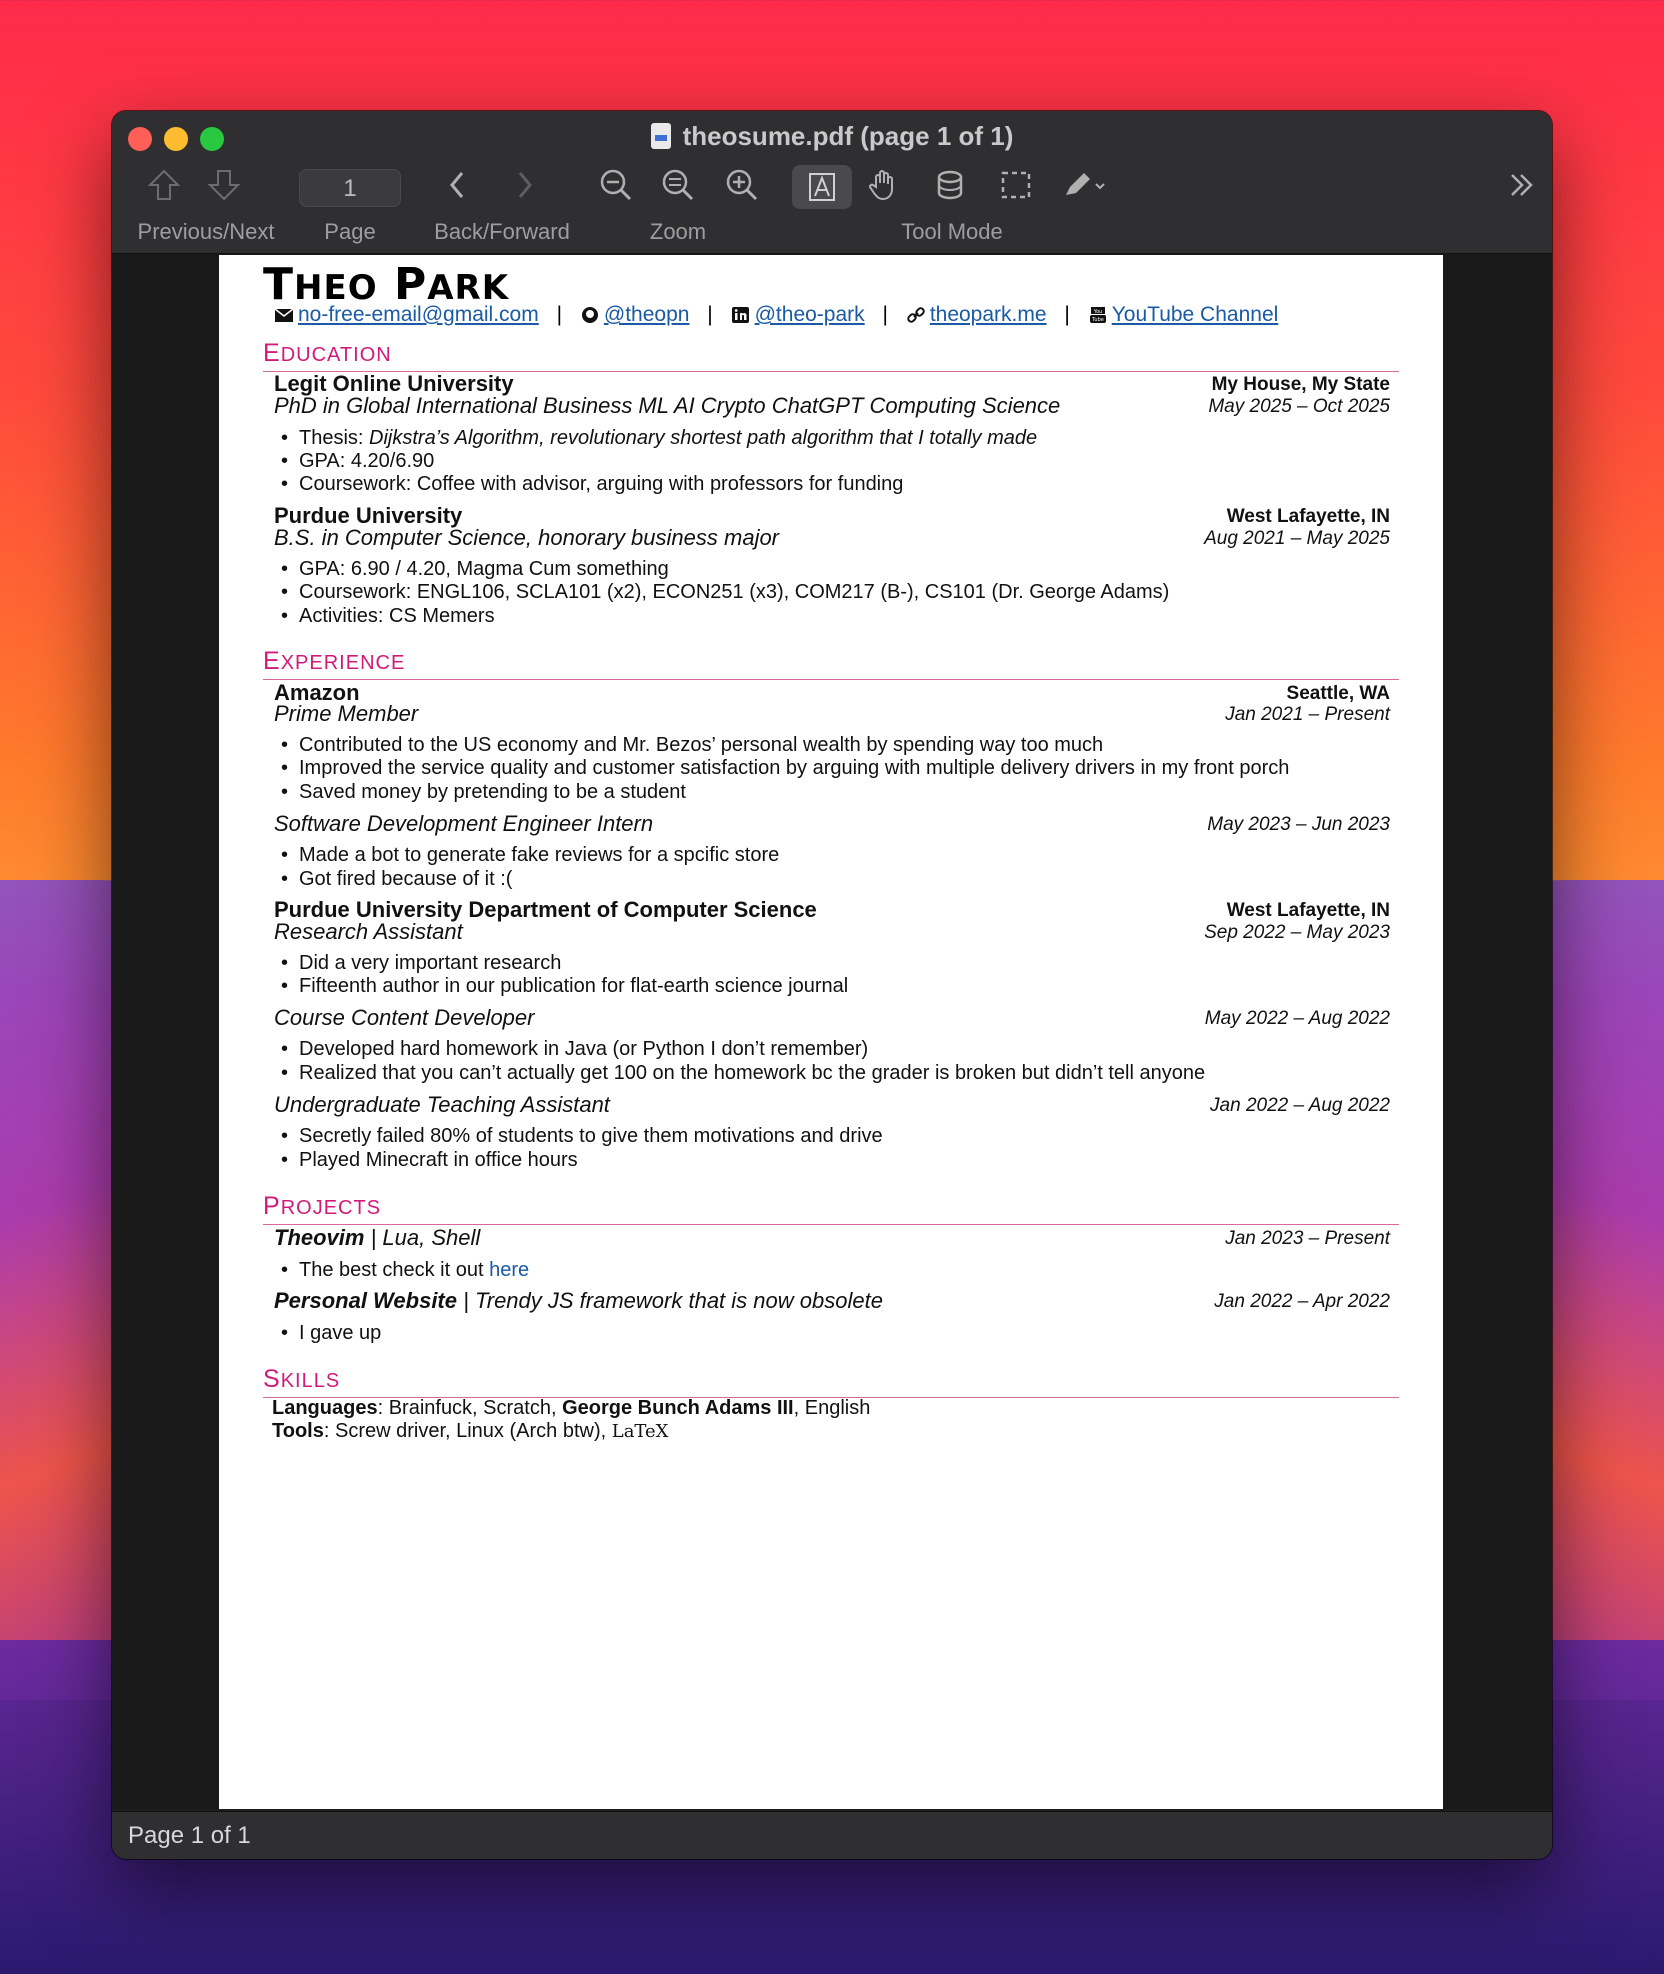  Describe the element at coordinates (832, 1835) in the screenshot. I see `status-bar: Page 1 of 1` at that location.